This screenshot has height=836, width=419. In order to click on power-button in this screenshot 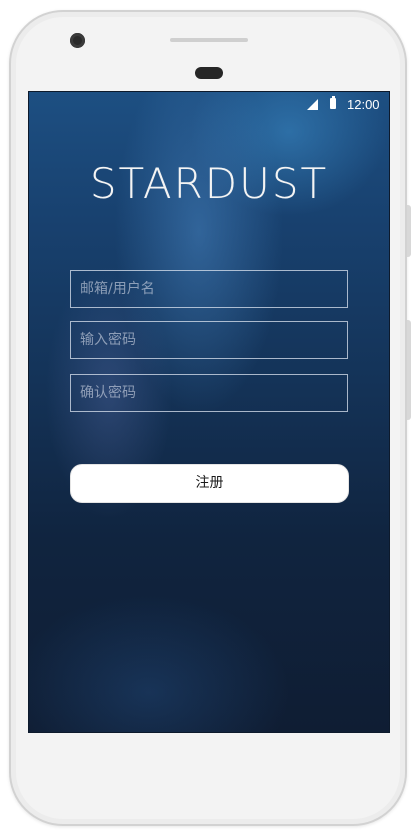, I will do `click(409, 231)`.